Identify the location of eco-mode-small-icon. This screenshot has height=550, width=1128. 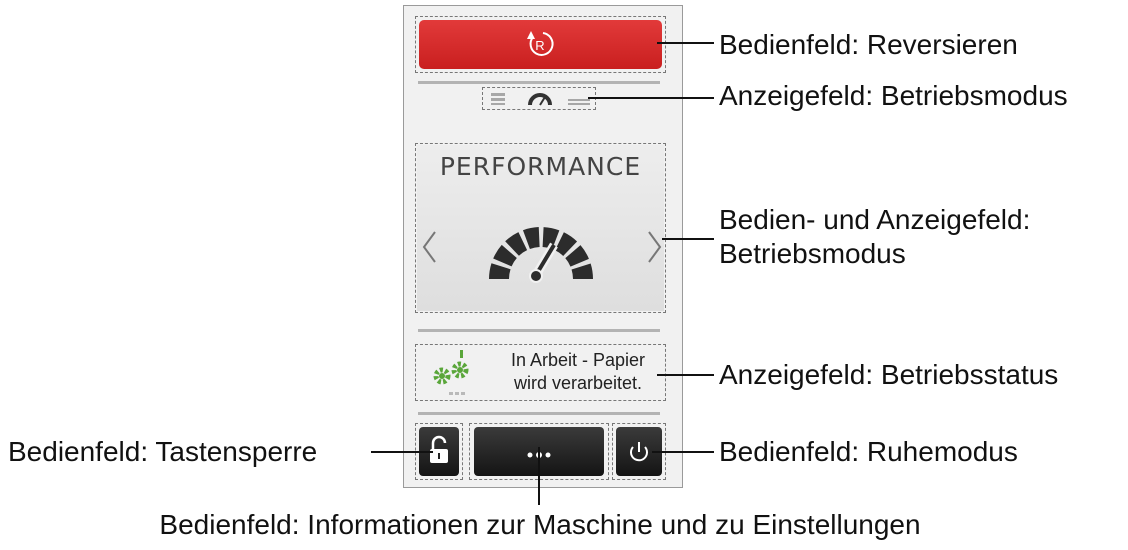
(498, 99).